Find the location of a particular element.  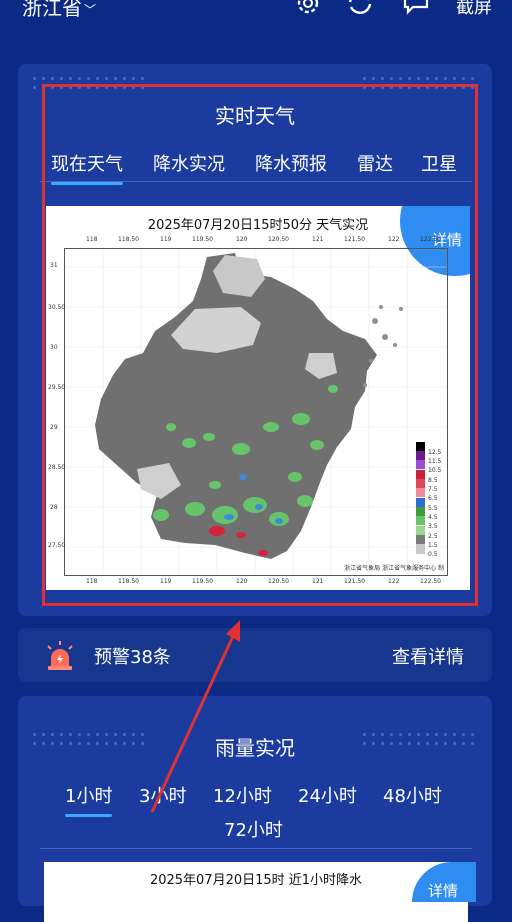

y-axis-tick: 29 is located at coordinates (54, 427).